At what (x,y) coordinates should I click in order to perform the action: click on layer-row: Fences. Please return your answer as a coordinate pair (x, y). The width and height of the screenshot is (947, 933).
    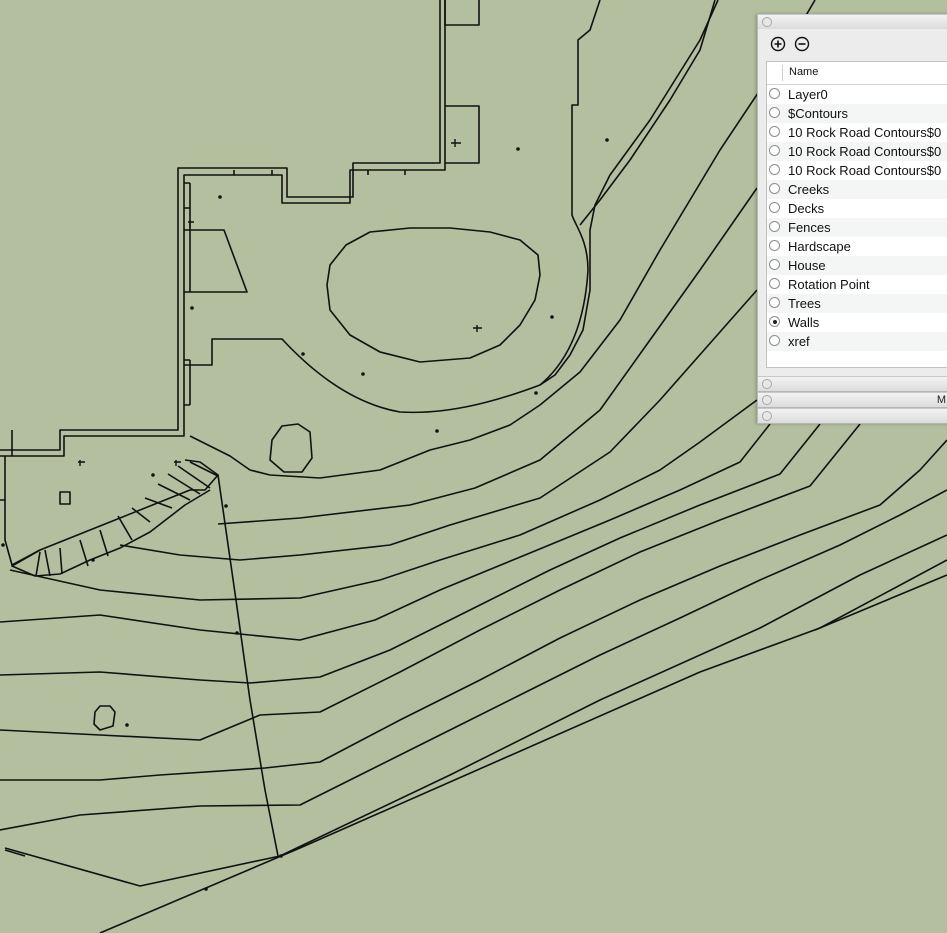
    Looking at the image, I should click on (857, 227).